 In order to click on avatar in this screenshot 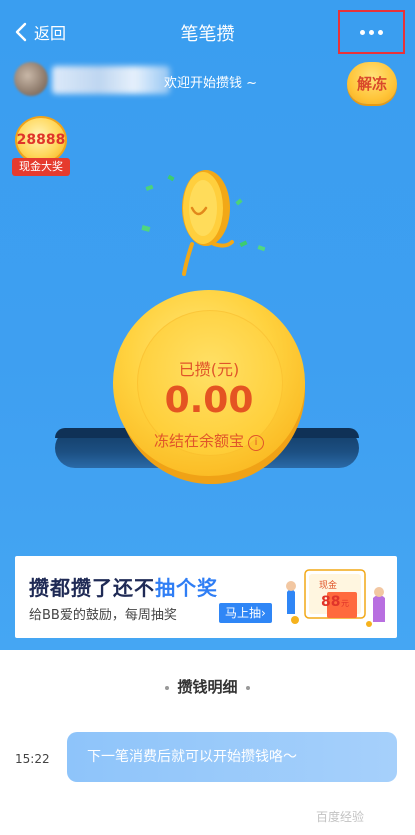, I will do `click(31, 79)`.